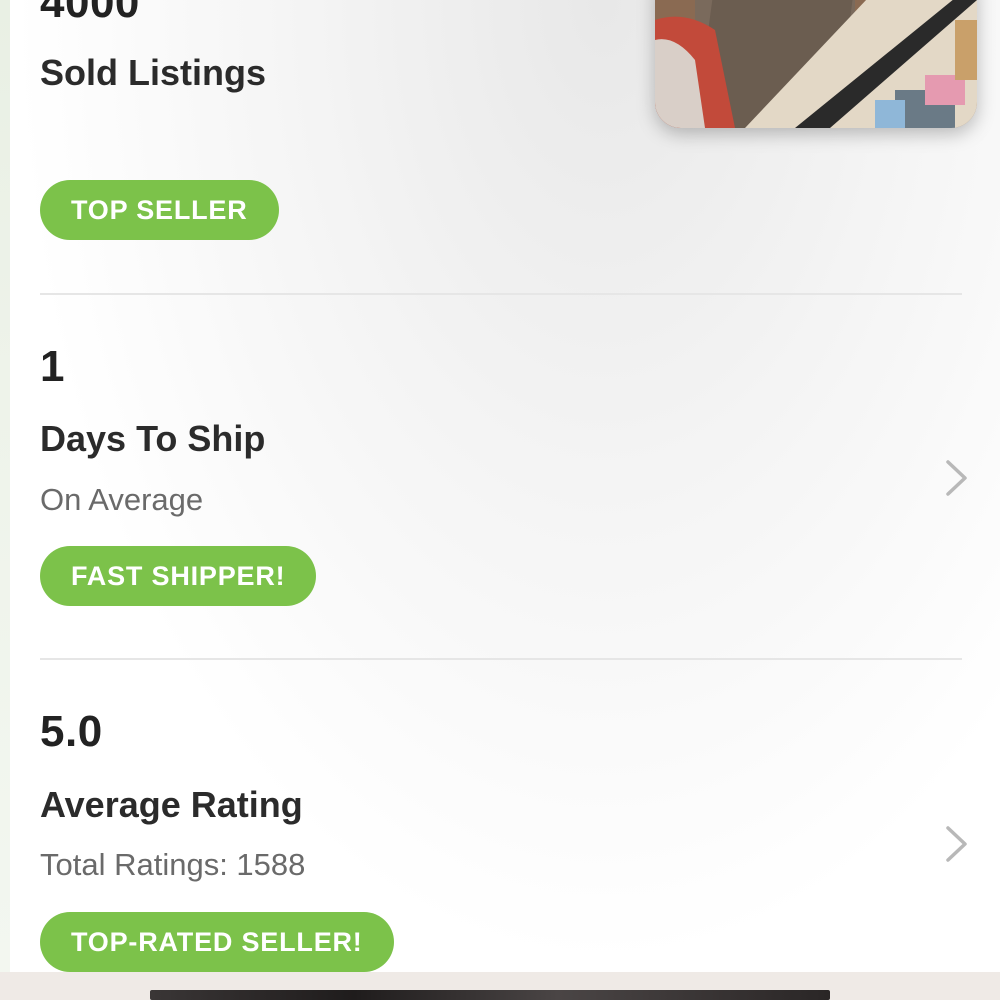  What do you see at coordinates (490, 995) in the screenshot?
I see `bottom-dark-band` at bounding box center [490, 995].